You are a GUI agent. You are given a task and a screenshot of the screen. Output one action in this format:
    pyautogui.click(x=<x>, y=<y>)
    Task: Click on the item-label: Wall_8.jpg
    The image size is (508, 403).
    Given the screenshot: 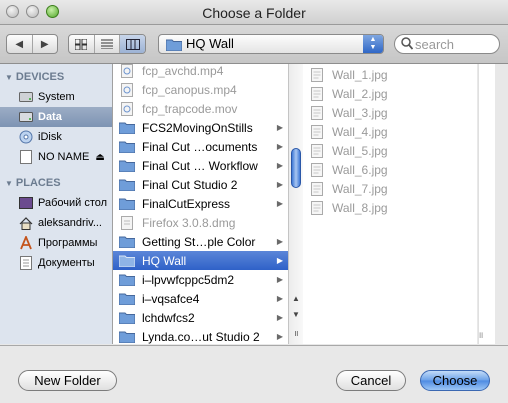 What is the action you would take?
    pyautogui.click(x=360, y=207)
    